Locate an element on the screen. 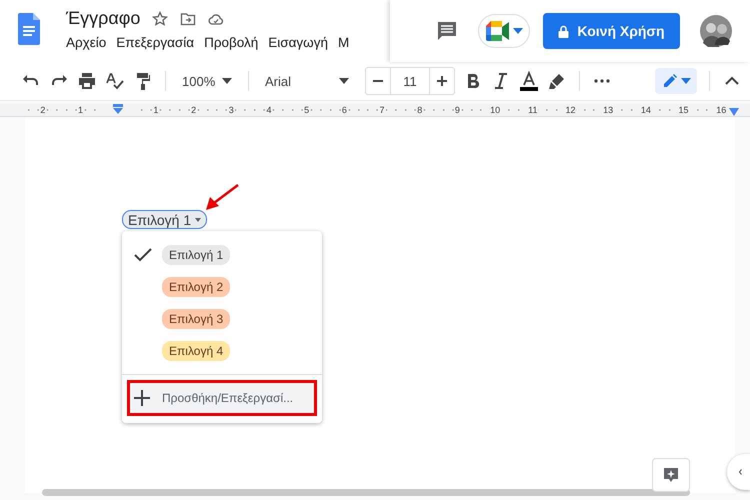 This screenshot has height=500, width=750. ruler-number: 15 is located at coordinates (684, 110).